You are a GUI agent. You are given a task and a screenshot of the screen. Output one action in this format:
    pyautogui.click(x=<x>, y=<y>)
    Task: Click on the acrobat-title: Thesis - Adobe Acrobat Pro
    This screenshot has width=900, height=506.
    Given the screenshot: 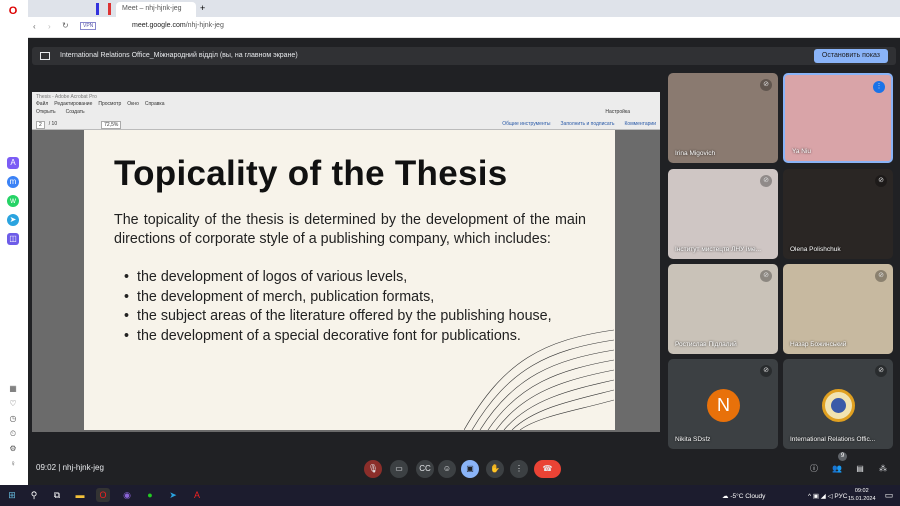 What is the action you would take?
    pyautogui.click(x=66, y=97)
    